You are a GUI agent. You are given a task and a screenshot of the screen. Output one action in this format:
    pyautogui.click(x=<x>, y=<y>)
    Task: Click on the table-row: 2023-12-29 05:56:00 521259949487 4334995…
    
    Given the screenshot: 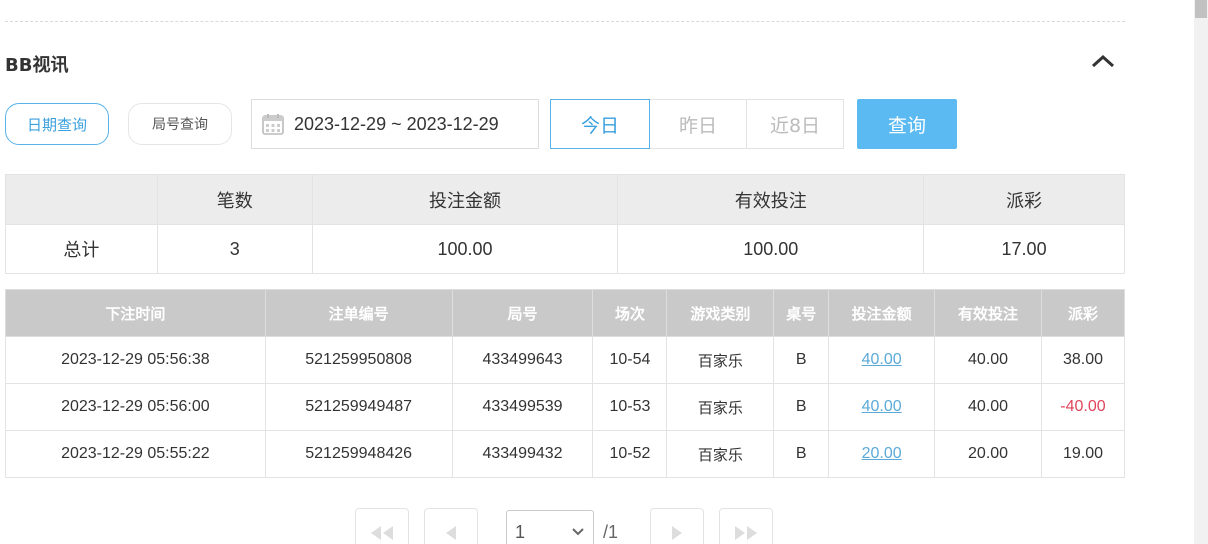 What is the action you would take?
    pyautogui.click(x=565, y=407)
    